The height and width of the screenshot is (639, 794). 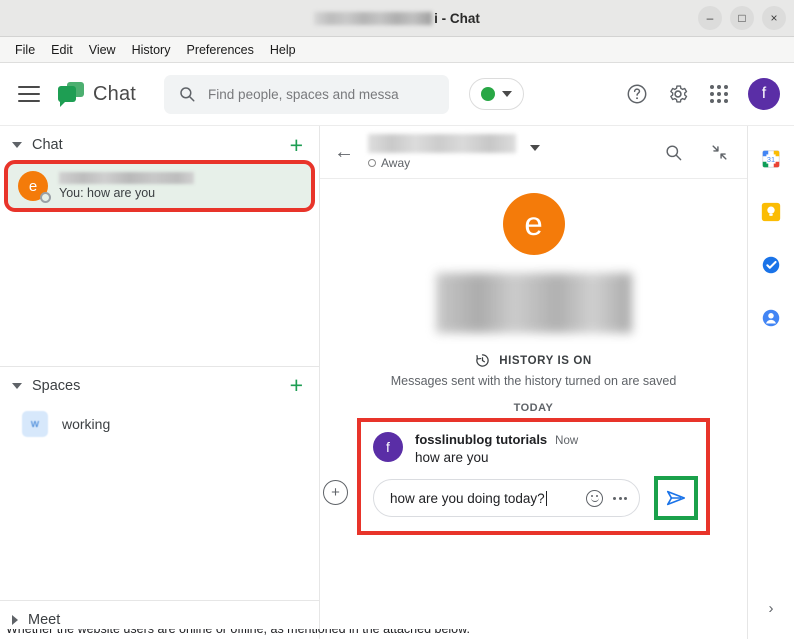 I want to click on message-input-value: how are you doing today?, so click(x=468, y=498).